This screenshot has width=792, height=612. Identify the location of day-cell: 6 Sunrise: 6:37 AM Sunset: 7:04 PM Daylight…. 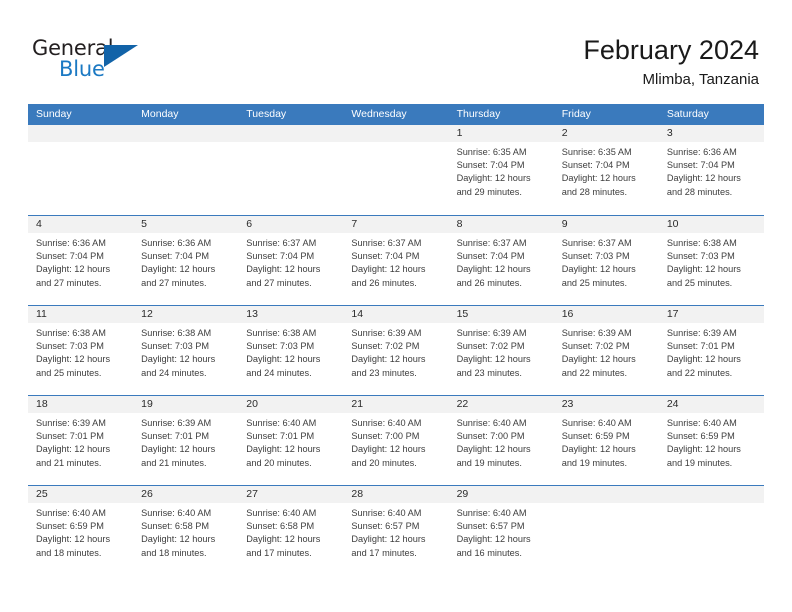
(291, 260).